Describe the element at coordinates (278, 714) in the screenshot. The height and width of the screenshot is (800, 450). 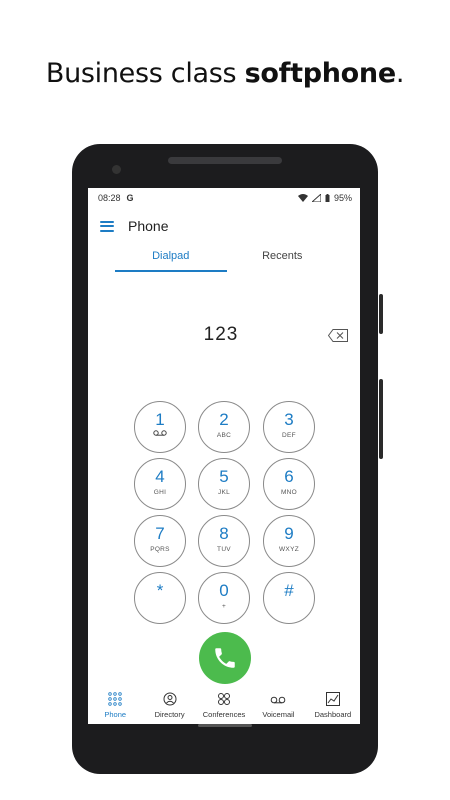
I see `nav-label: Voicemail` at that location.